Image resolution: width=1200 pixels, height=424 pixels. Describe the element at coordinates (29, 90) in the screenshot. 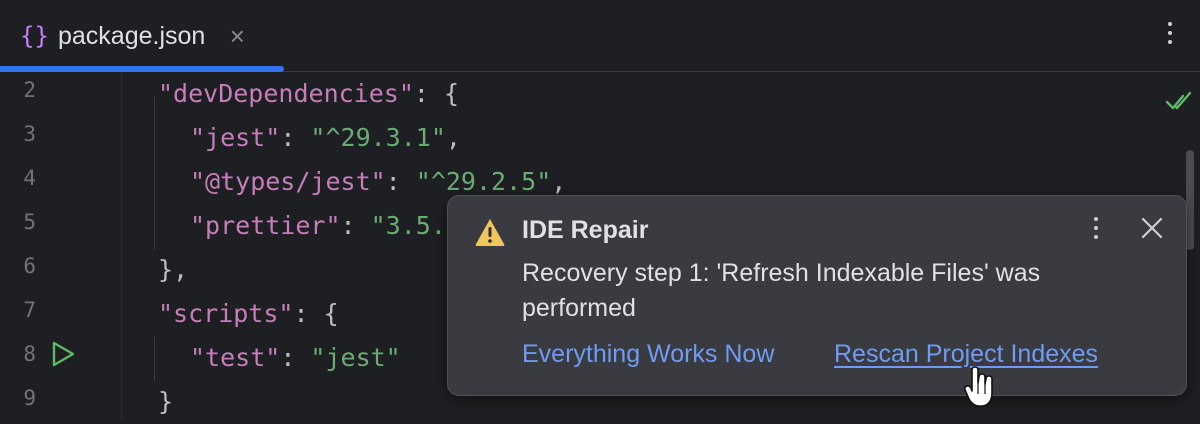

I see `line-number: 2` at that location.